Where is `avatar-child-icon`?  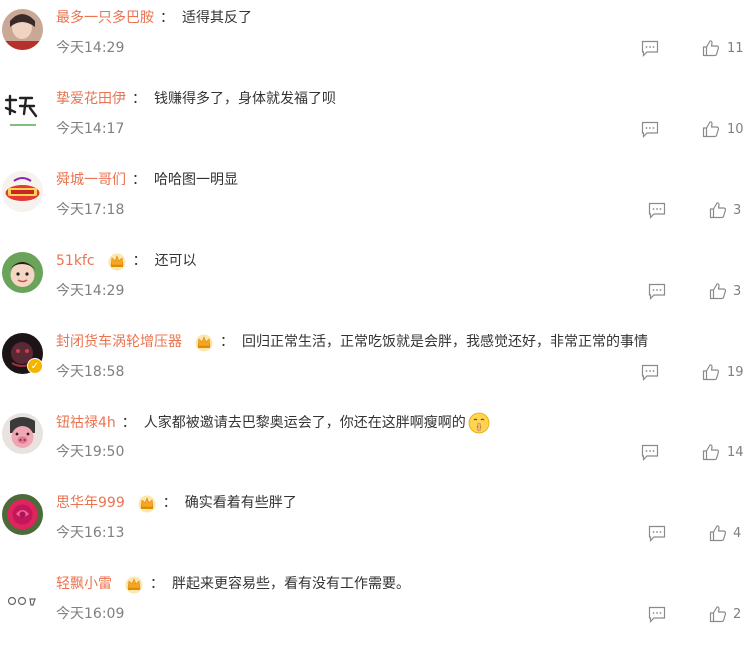 avatar-child-icon is located at coordinates (22, 272).